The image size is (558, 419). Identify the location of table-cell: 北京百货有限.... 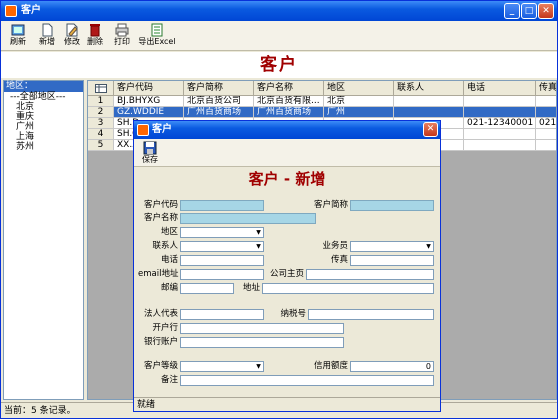
(289, 101).